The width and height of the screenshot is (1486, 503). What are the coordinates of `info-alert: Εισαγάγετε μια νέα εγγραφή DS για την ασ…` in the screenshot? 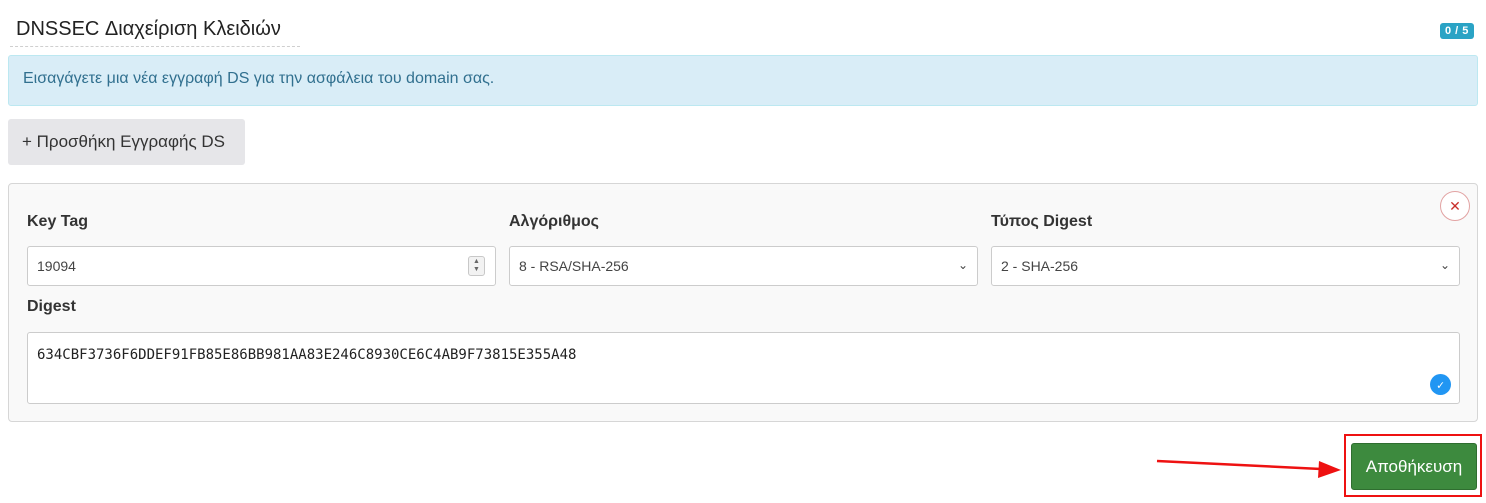 It's located at (743, 80).